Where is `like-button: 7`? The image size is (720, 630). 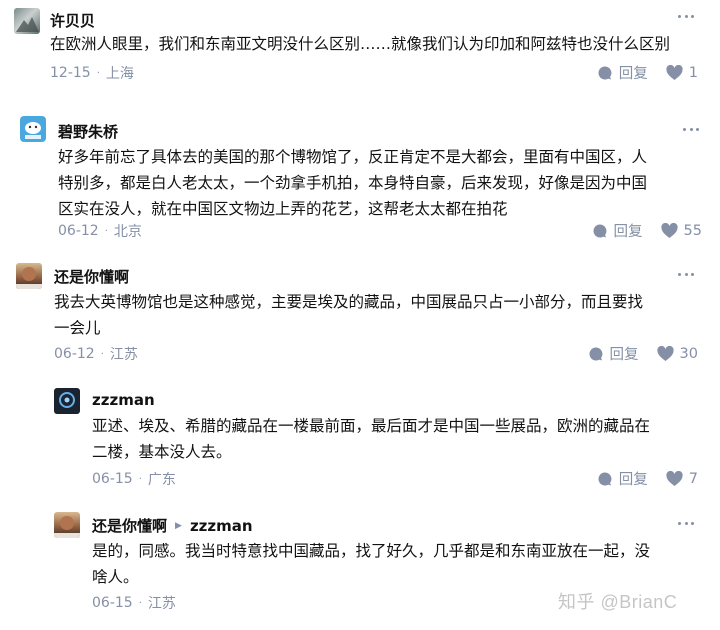
like-button: 7 is located at coordinates (682, 478).